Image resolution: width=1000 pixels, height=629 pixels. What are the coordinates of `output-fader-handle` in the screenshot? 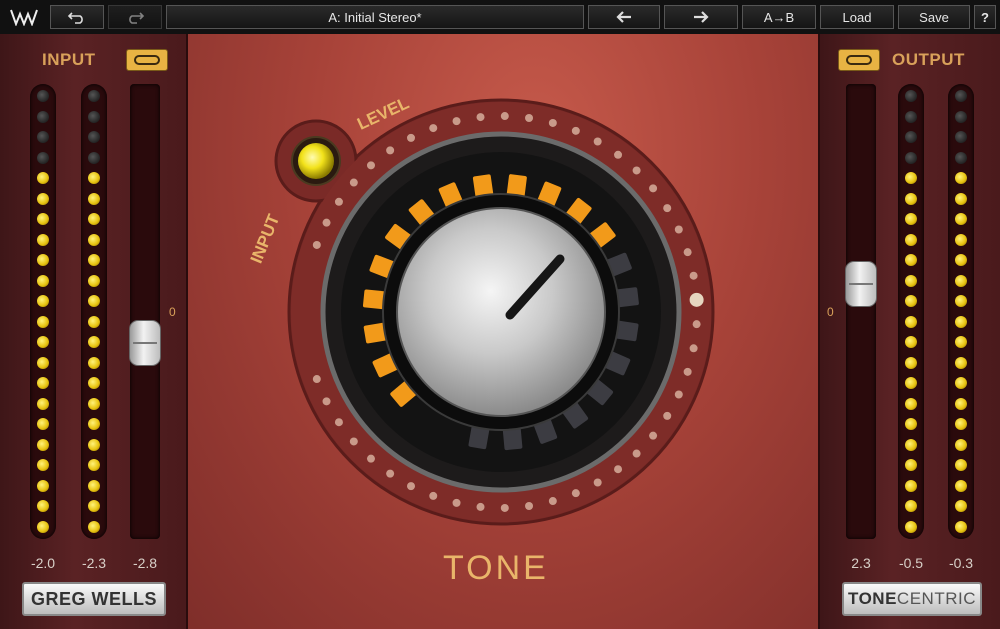 It's located at (861, 284).